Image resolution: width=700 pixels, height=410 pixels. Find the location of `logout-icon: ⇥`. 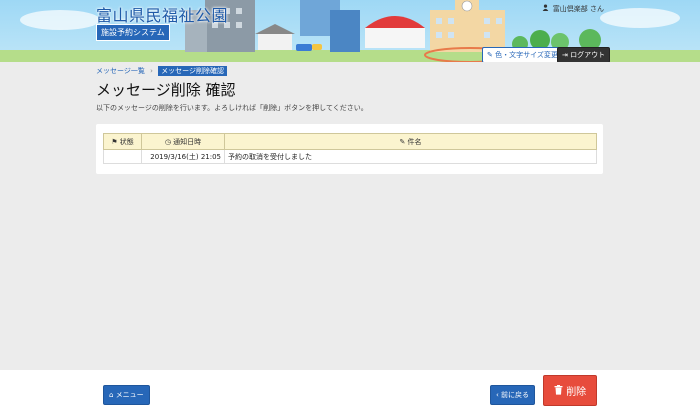

logout-icon: ⇥ is located at coordinates (565, 55).